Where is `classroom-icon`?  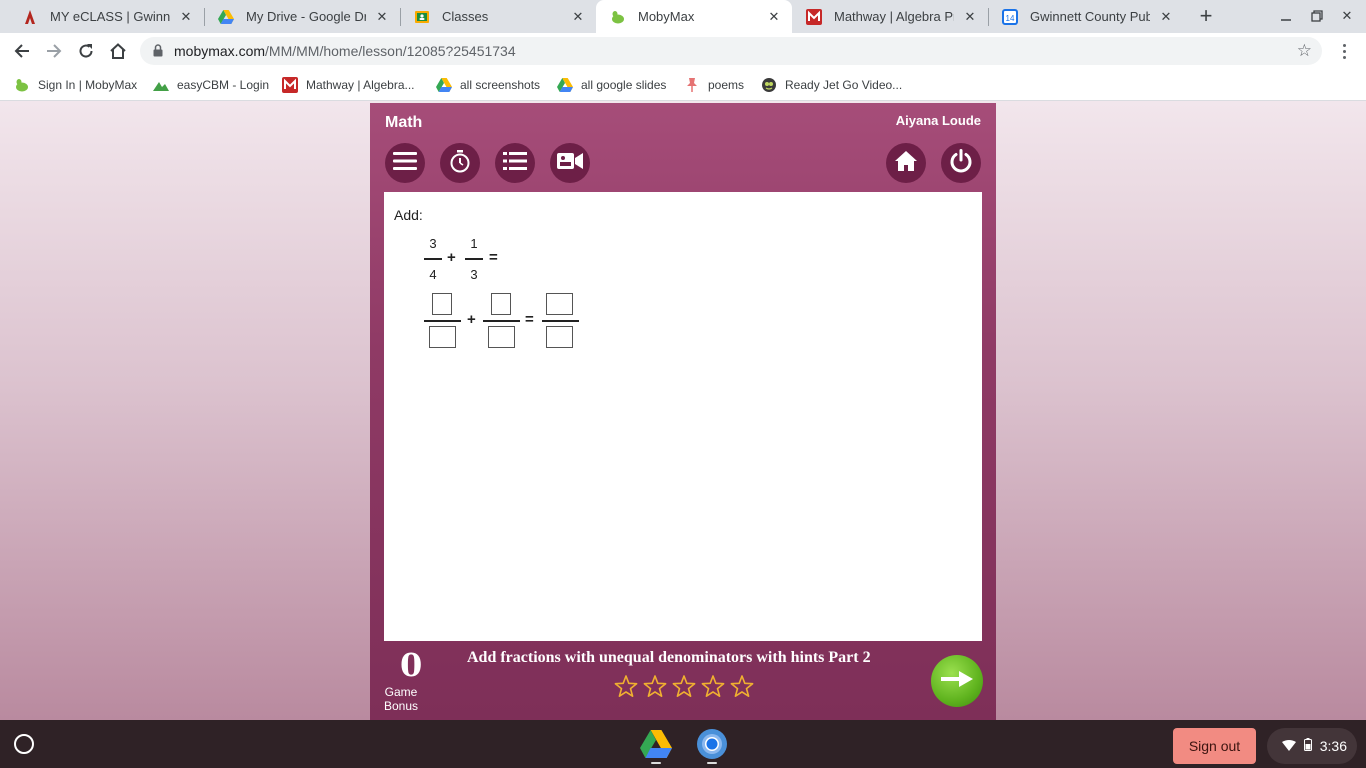
classroom-icon is located at coordinates (422, 17).